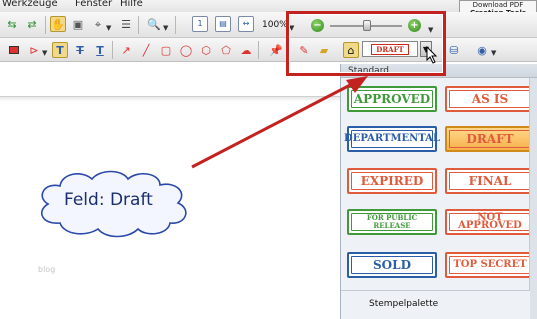 The width and height of the screenshot is (537, 319). What do you see at coordinates (404, 304) in the screenshot?
I see `palette-footer-label: Stempelpalette` at bounding box center [404, 304].